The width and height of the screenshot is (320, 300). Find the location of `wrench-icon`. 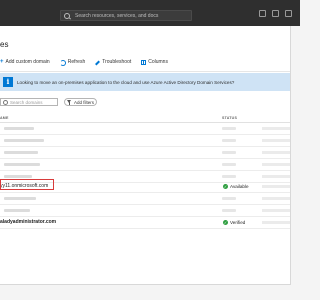

wrench-icon is located at coordinates (98, 62).